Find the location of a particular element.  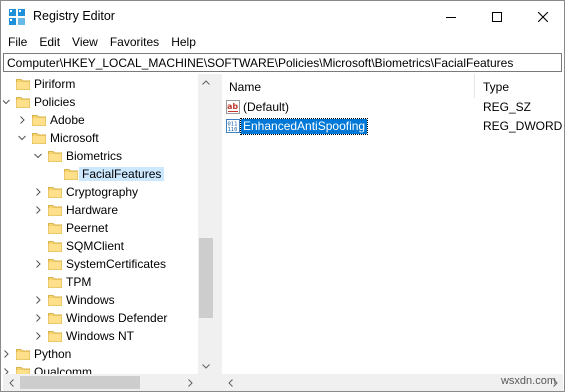

tree-item-label: Peernet is located at coordinates (87, 228).